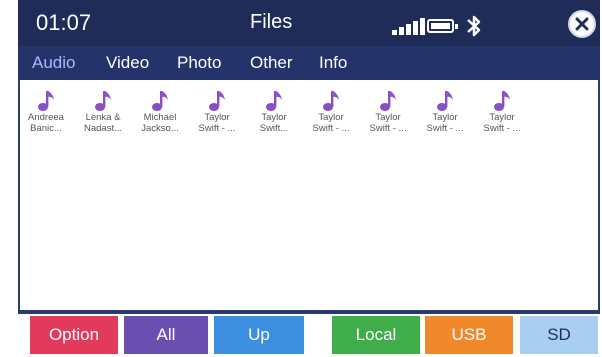 This screenshot has height=357, width=602. What do you see at coordinates (53, 63) in the screenshot?
I see `tab-audio: Audio` at bounding box center [53, 63].